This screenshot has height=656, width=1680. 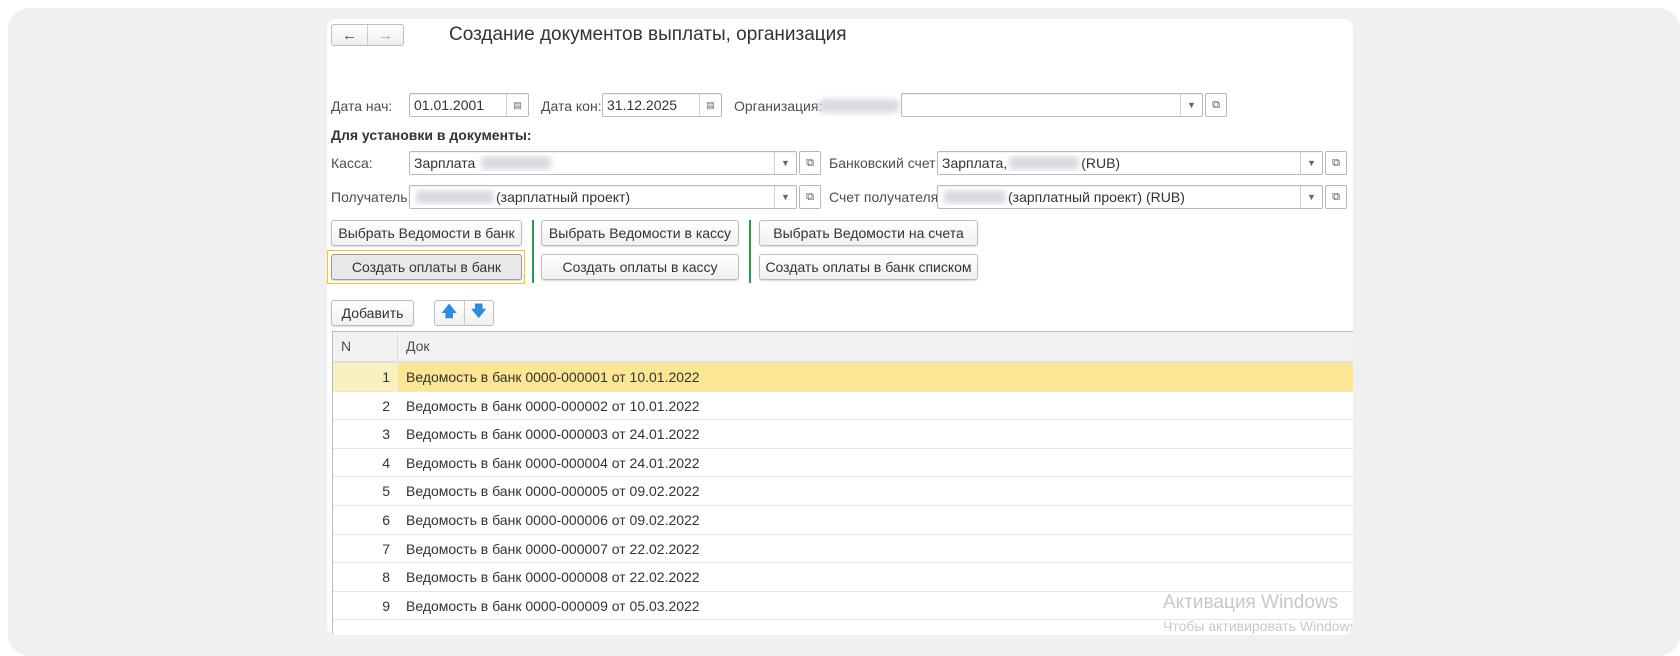 I want to click on table-header: N Док, so click(x=843, y=347).